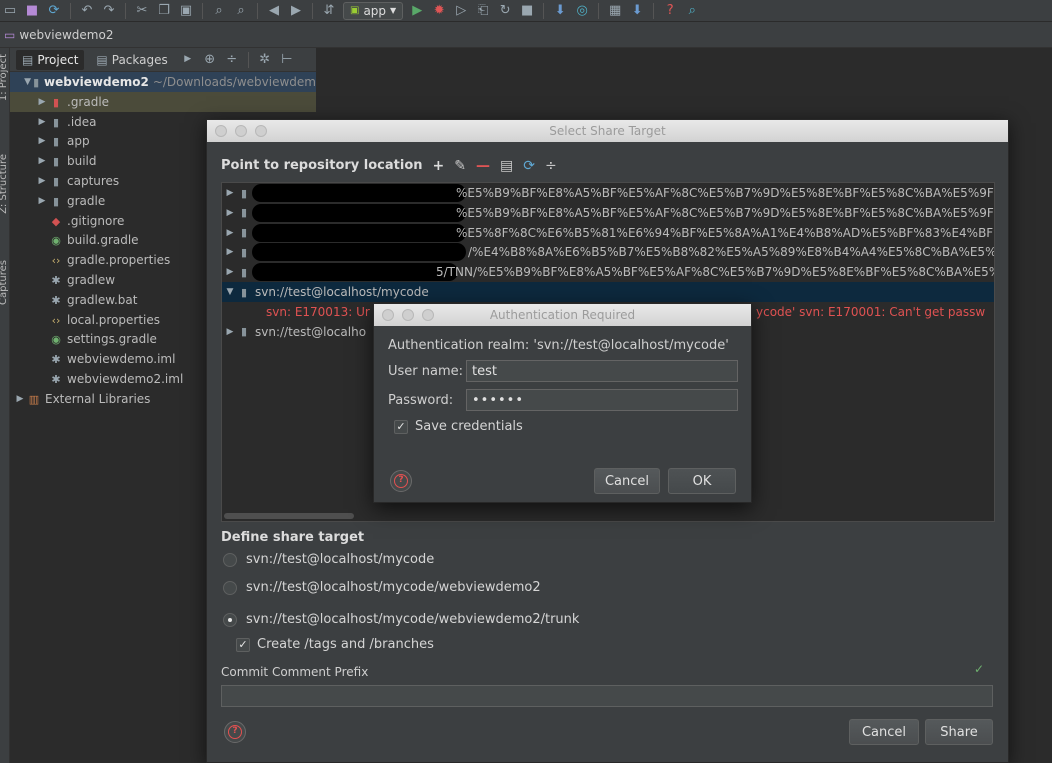 This screenshot has width=1052, height=763. Describe the element at coordinates (959, 732) in the screenshot. I see `share-button: Share` at that location.